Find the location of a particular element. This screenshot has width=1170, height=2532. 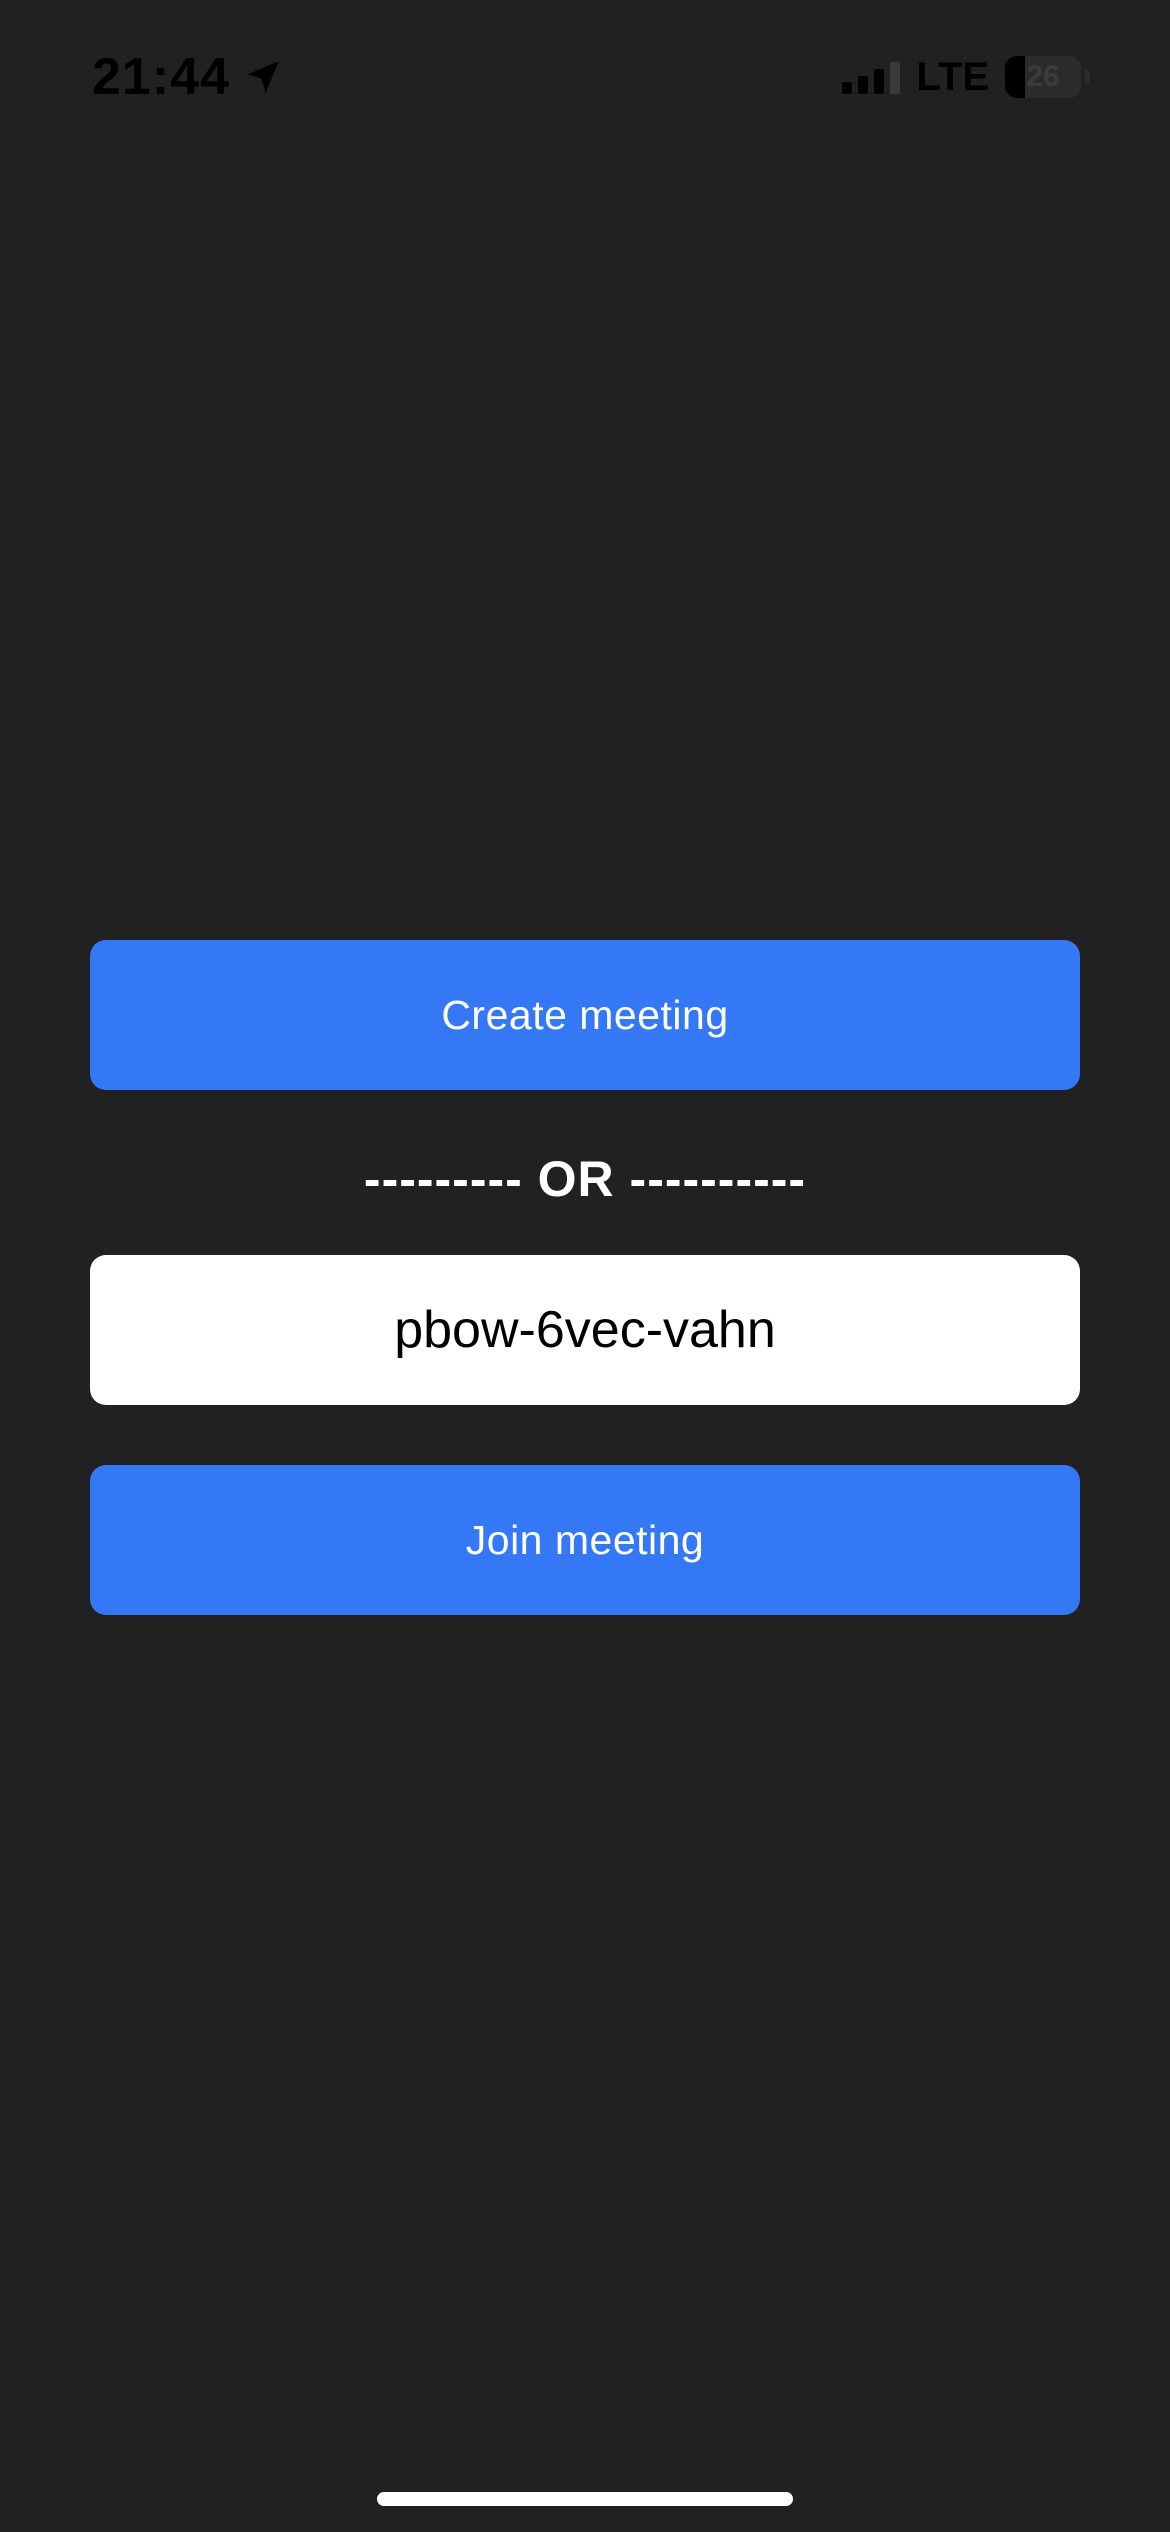

home-indicator is located at coordinates (585, 2499).